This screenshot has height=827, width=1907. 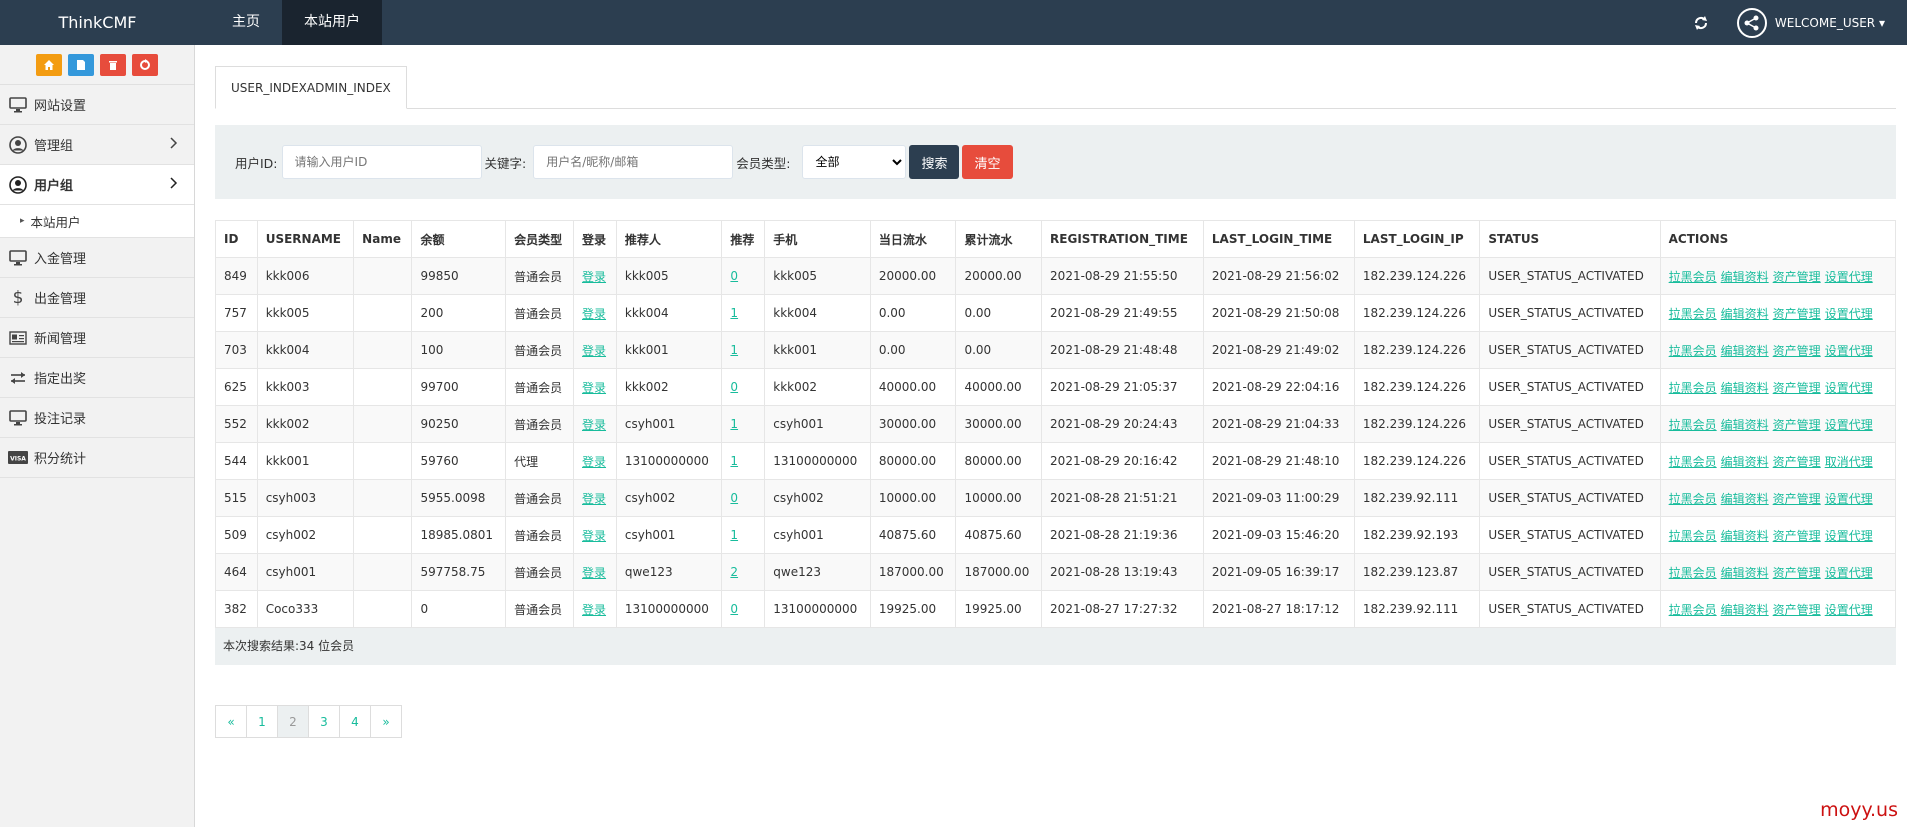 What do you see at coordinates (262, 721) in the screenshot?
I see `page-1: 1` at bounding box center [262, 721].